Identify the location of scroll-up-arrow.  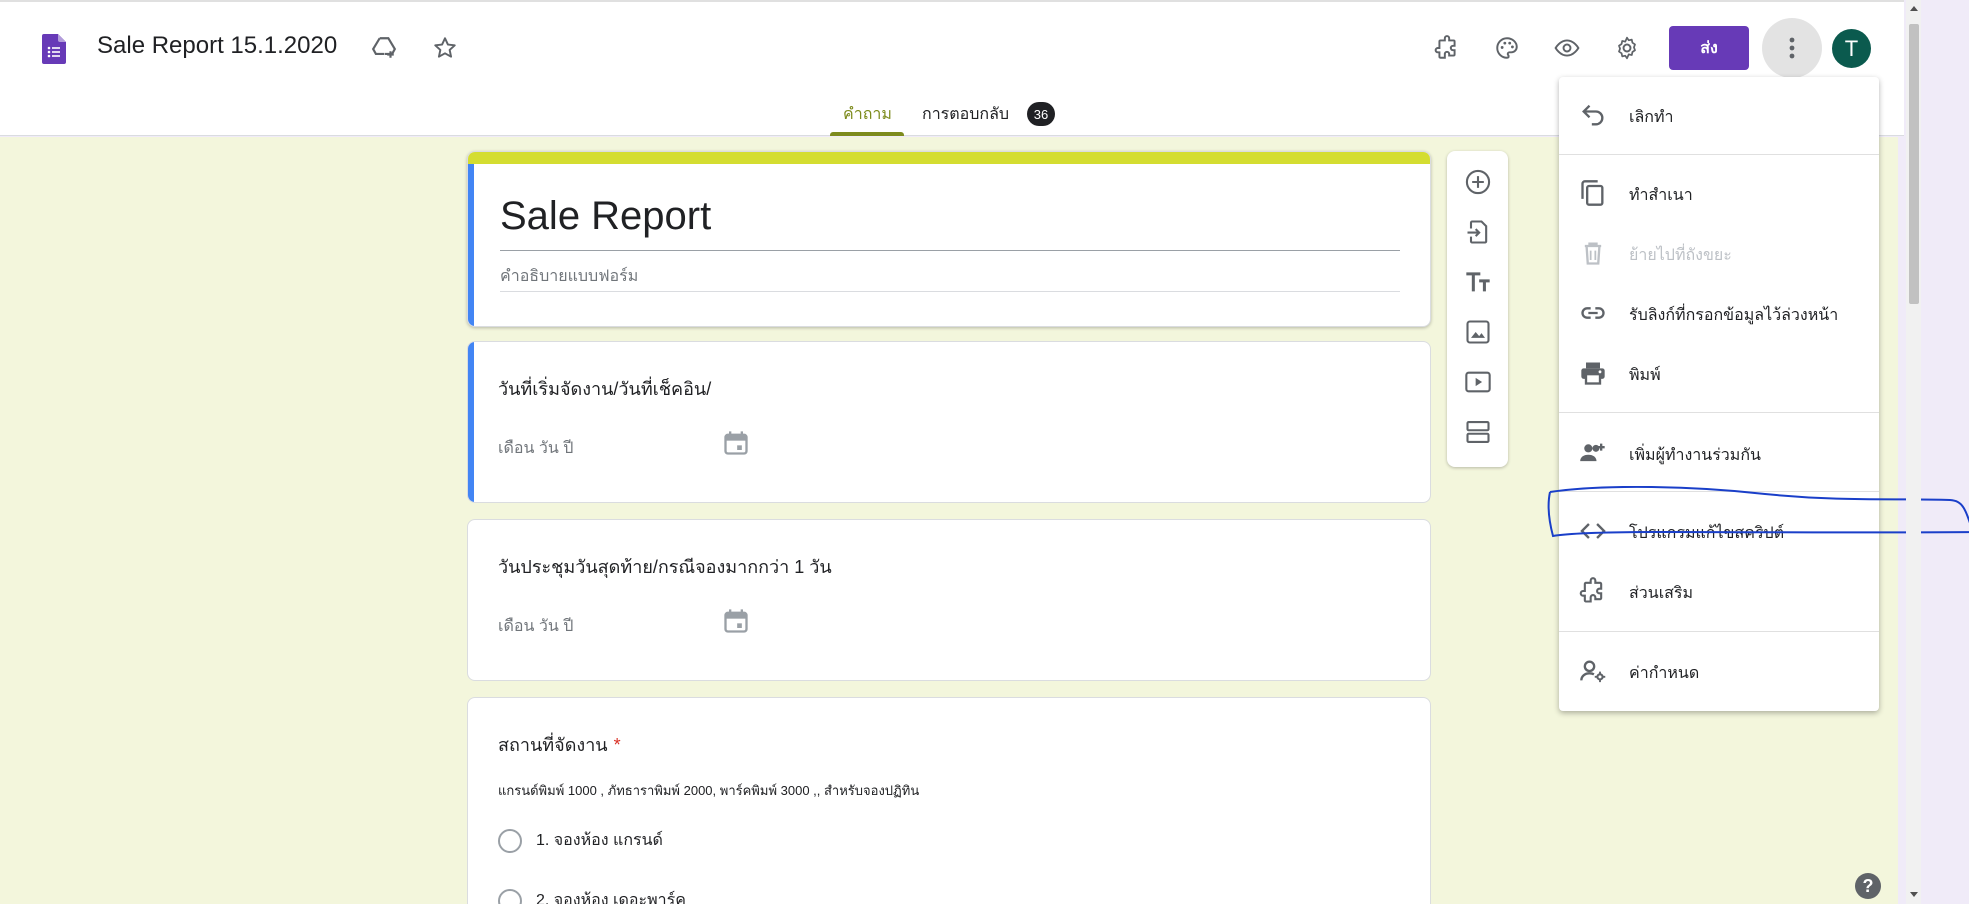
(1914, 8).